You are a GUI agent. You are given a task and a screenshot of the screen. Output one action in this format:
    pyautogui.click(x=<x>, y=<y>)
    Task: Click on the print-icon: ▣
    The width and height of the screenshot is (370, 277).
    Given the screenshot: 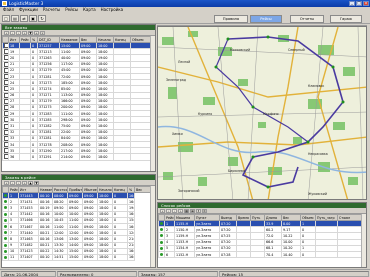 What is the action you would take?
    pyautogui.click(x=33, y=18)
    